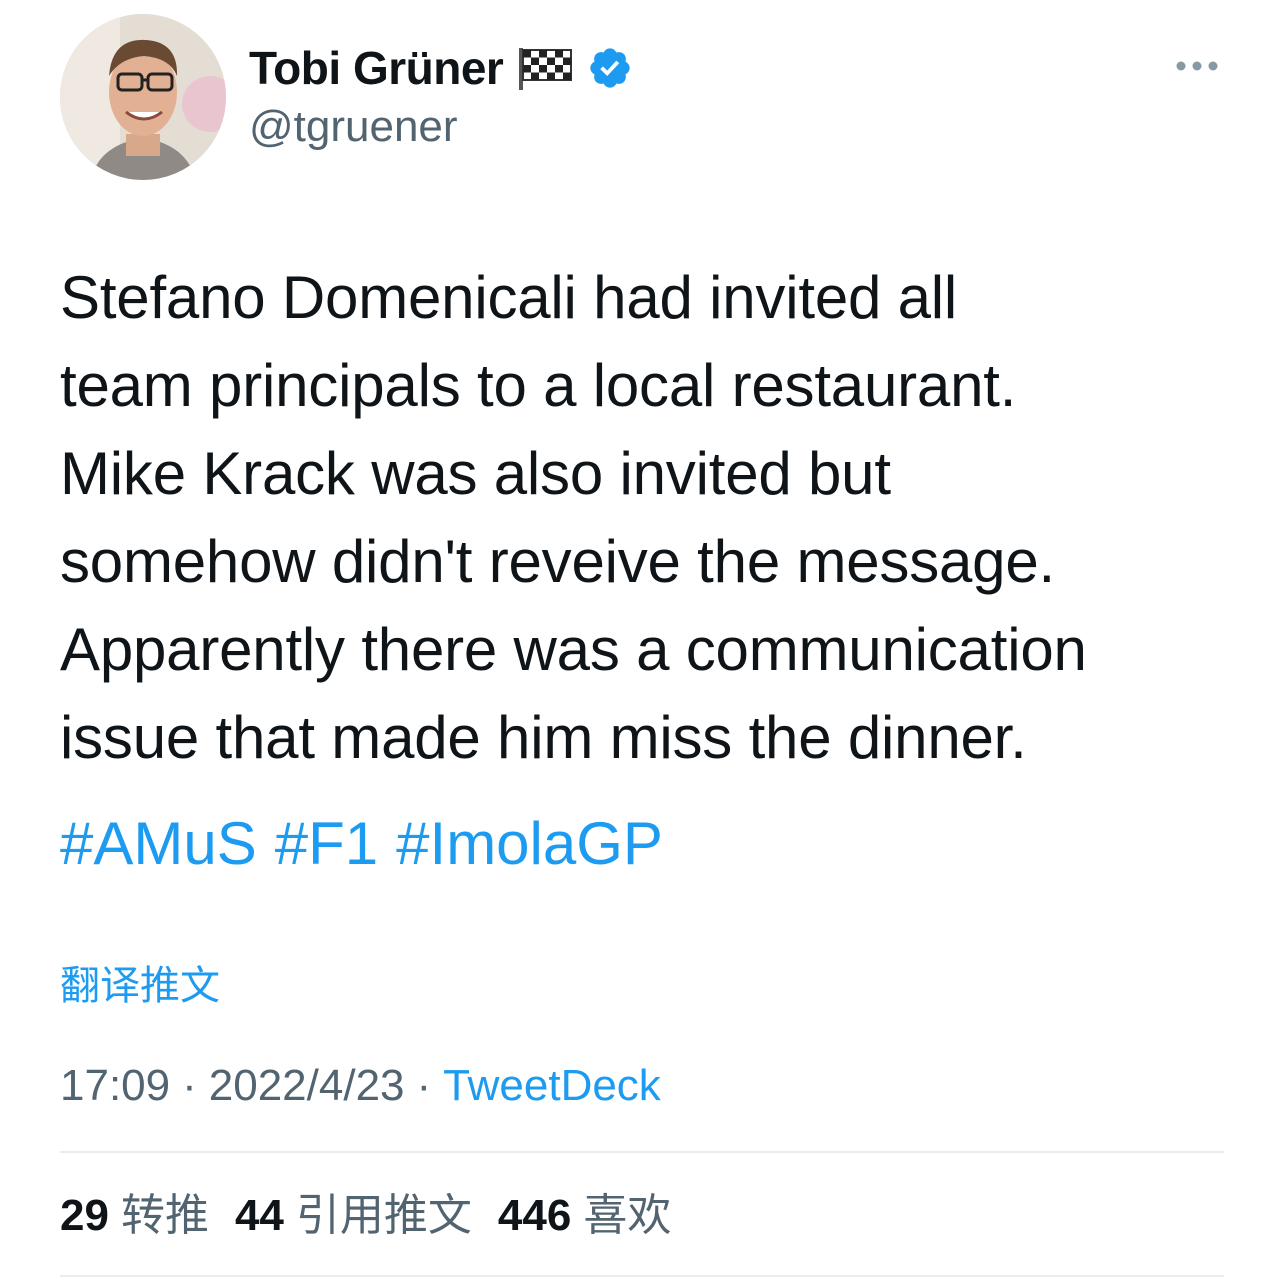 The image size is (1284, 1278). Describe the element at coordinates (376, 68) in the screenshot. I see `author-name: Tobi Grüner` at that location.